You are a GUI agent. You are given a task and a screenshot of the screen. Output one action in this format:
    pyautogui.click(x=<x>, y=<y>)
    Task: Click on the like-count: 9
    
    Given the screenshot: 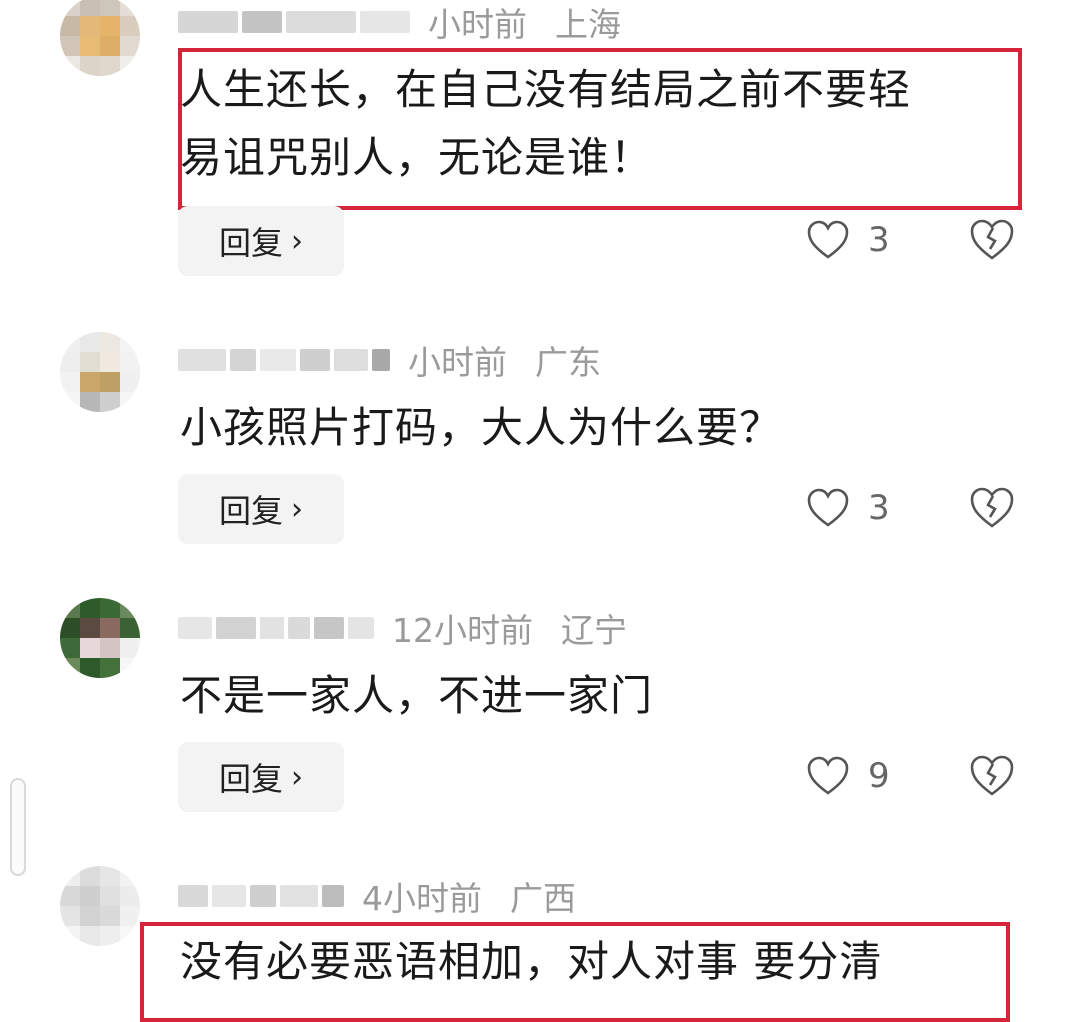 What is the action you would take?
    pyautogui.click(x=879, y=776)
    